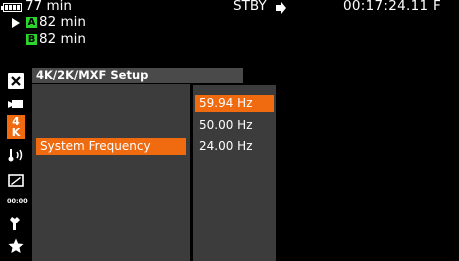  What do you see at coordinates (48, 7) in the screenshot?
I see `battery-time: 77 min` at bounding box center [48, 7].